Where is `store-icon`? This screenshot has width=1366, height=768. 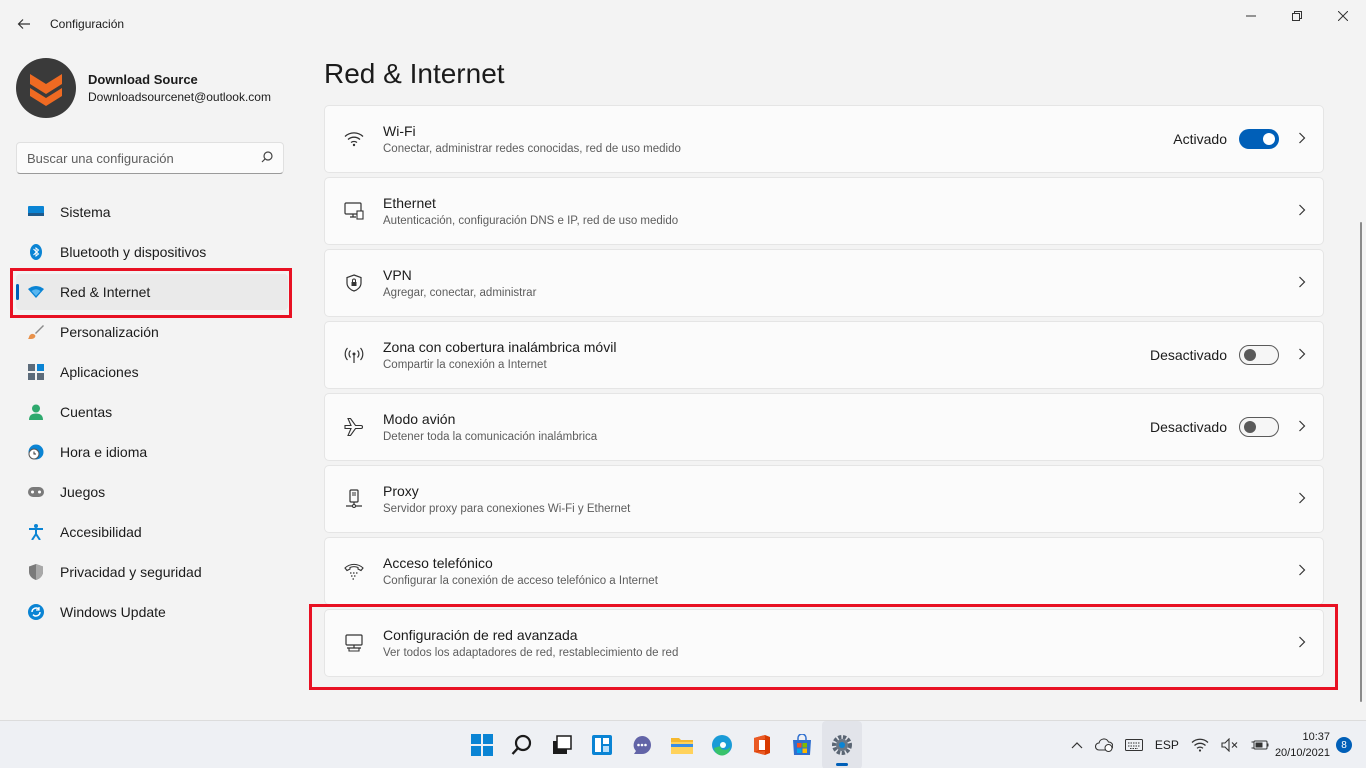
store-icon is located at coordinates (802, 744).